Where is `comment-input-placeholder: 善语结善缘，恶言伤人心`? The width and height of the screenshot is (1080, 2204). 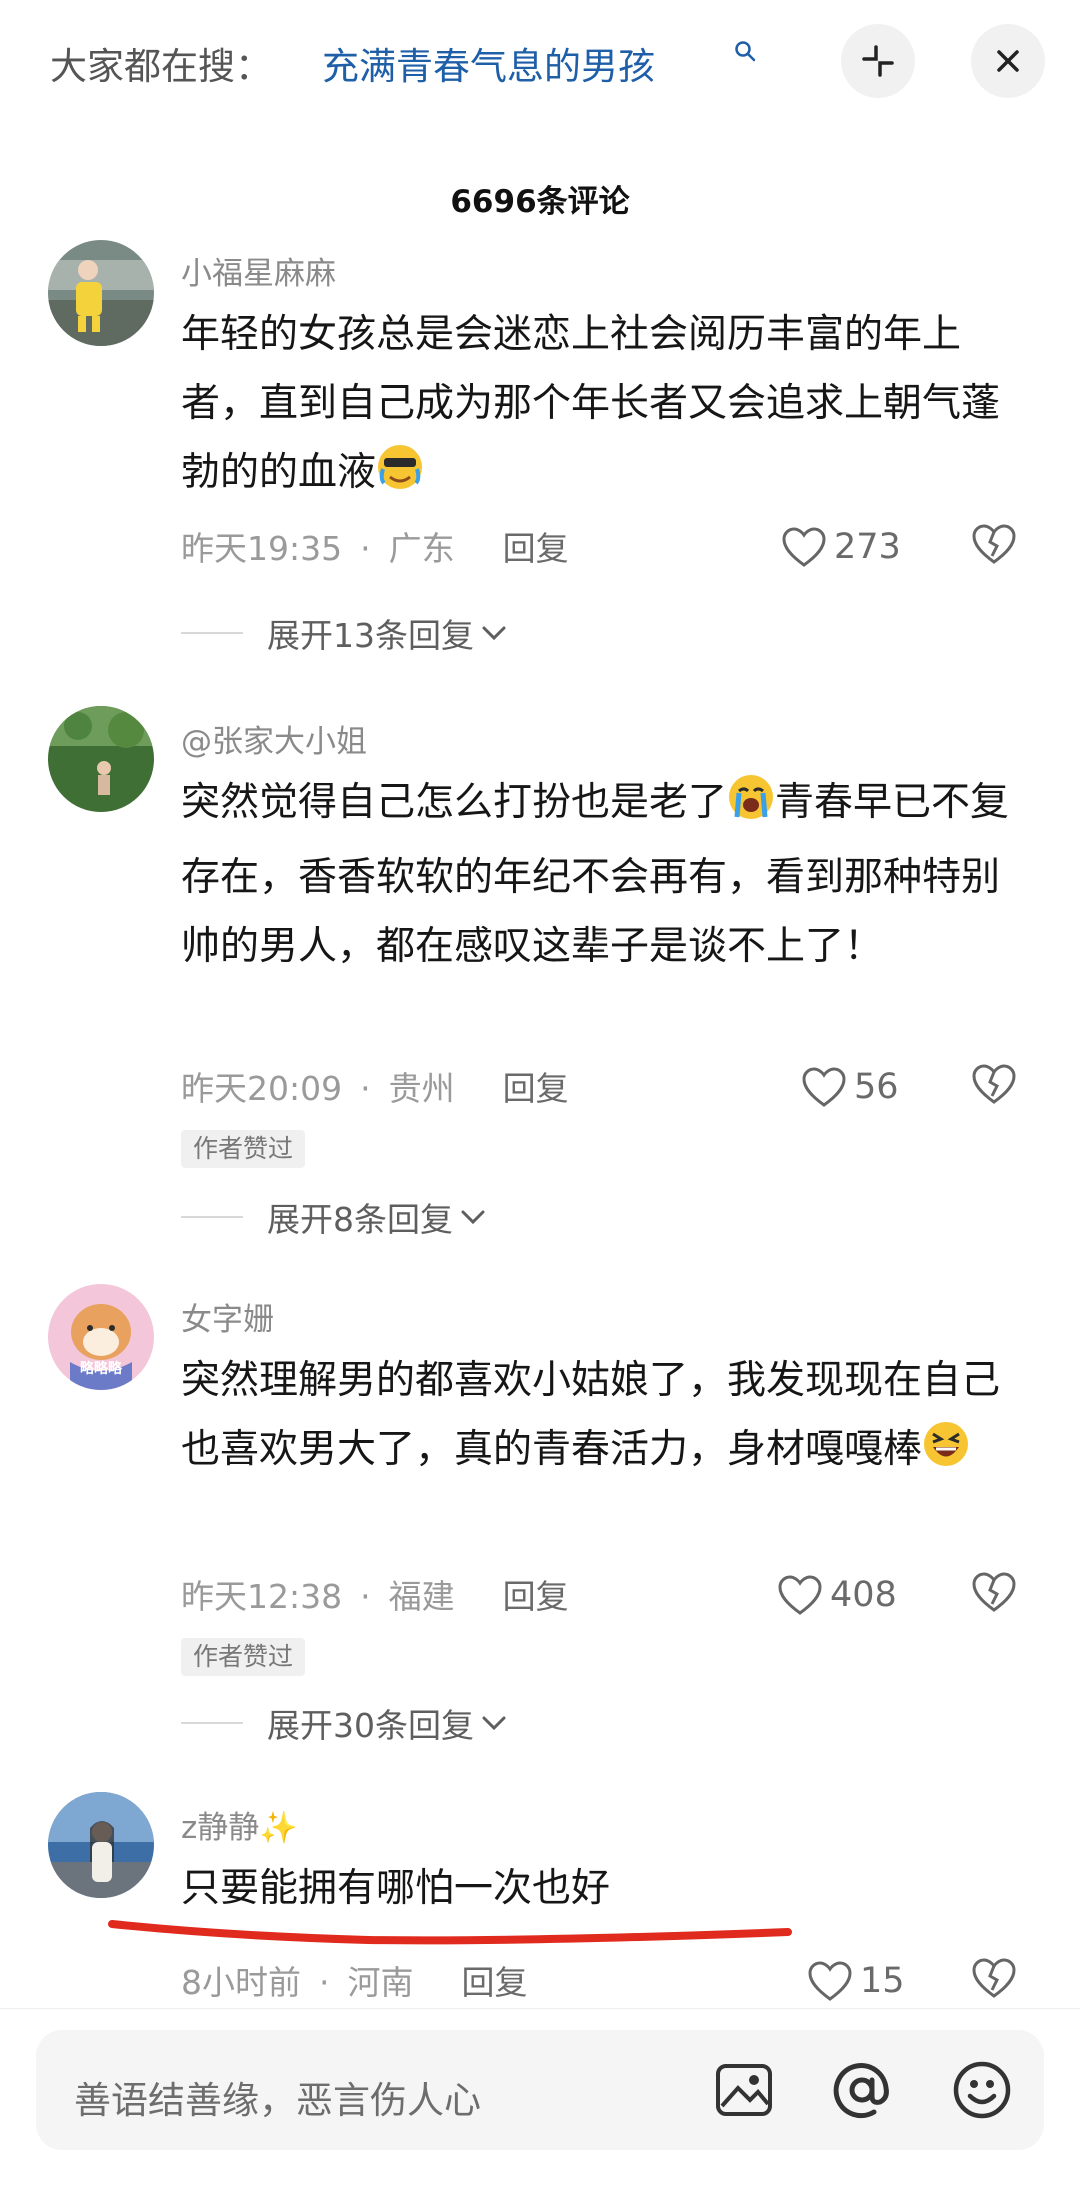
comment-input-placeholder: 善语结善缘，恶言伤人心 is located at coordinates (277, 2100).